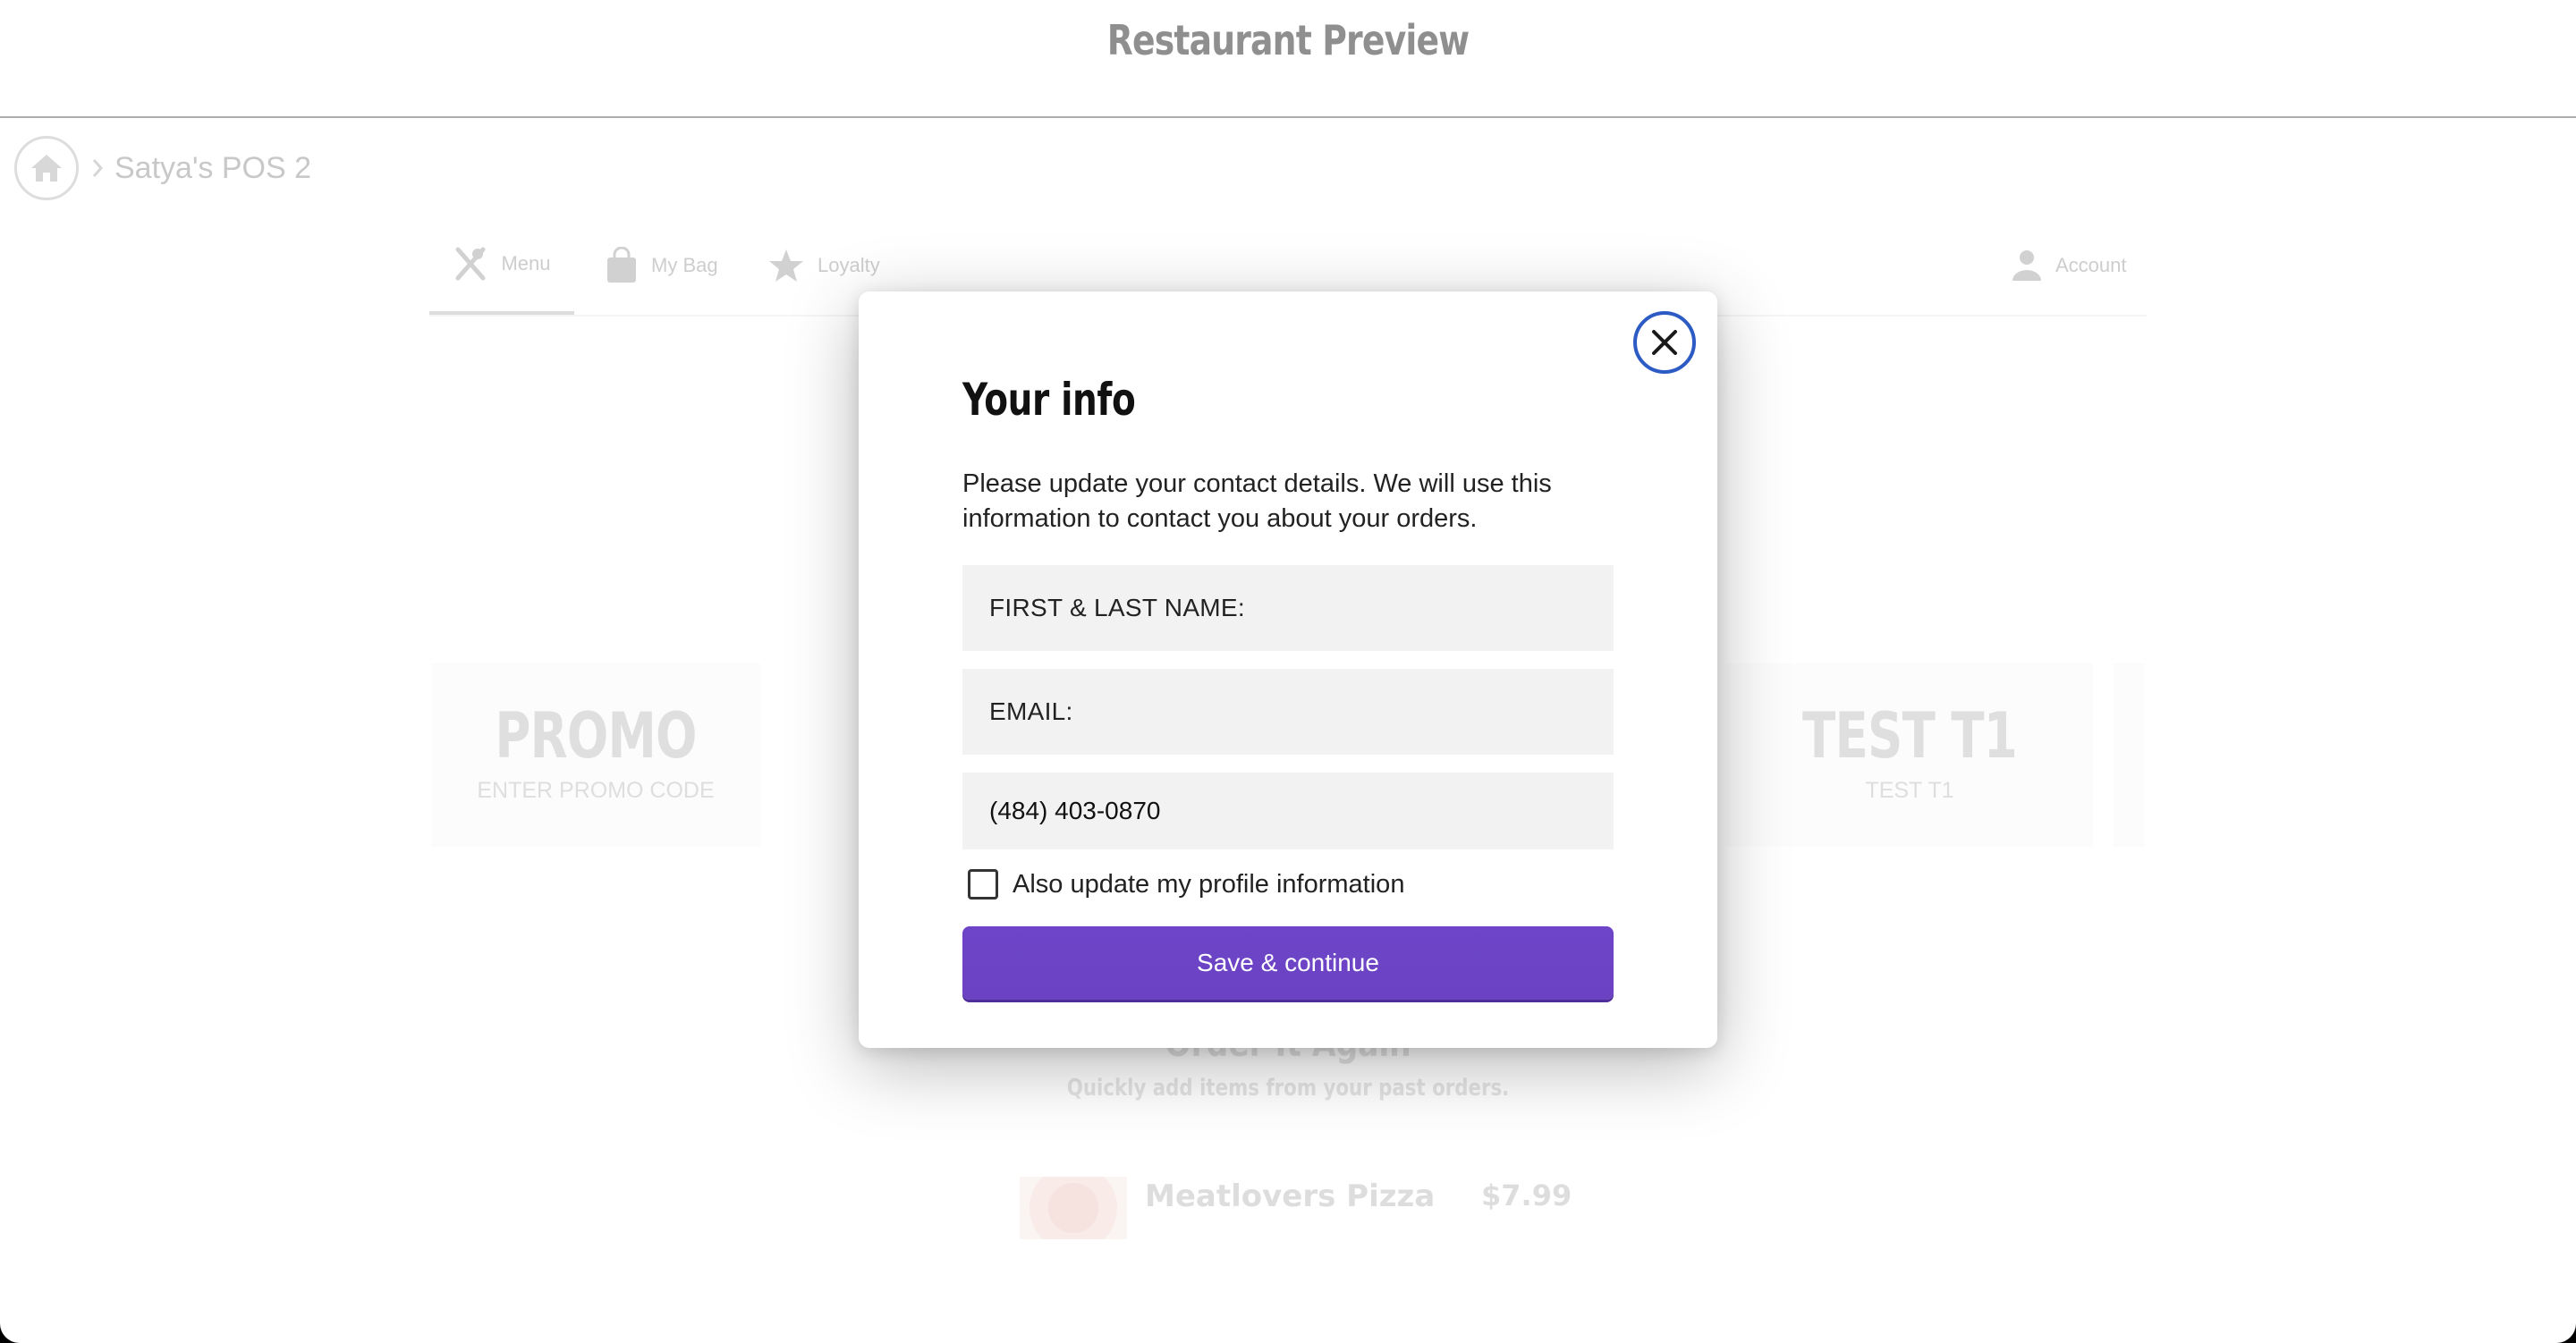 The image size is (2576, 1343). What do you see at coordinates (1288, 963) in the screenshot?
I see `save-continue-button: Save & continue` at bounding box center [1288, 963].